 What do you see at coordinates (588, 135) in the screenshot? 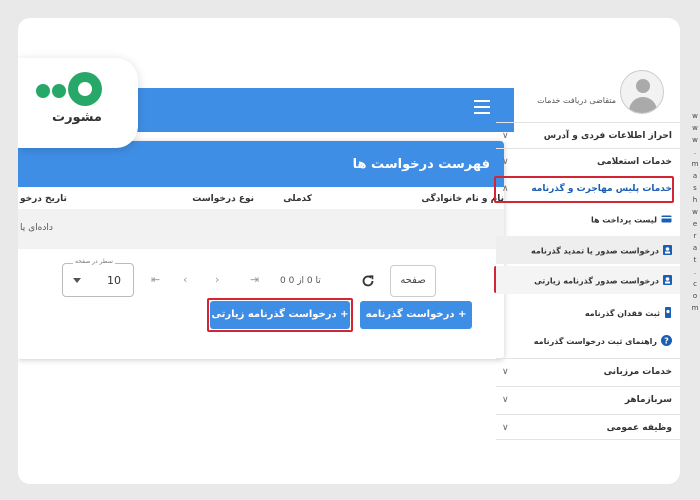
I see `menu-identity: احراز اطلاعات فردی و آدرس ∨` at bounding box center [588, 135].